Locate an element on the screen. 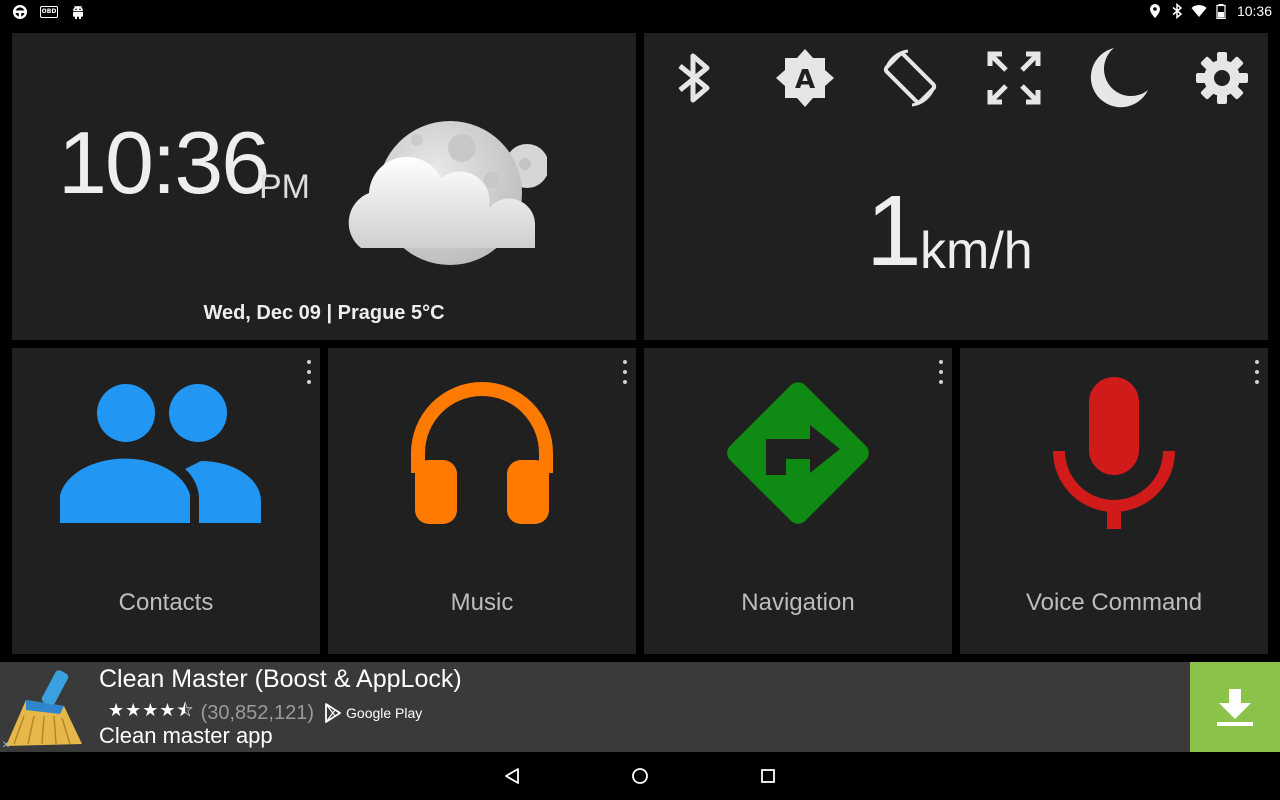  fullscreen-button is located at coordinates (1014, 78).